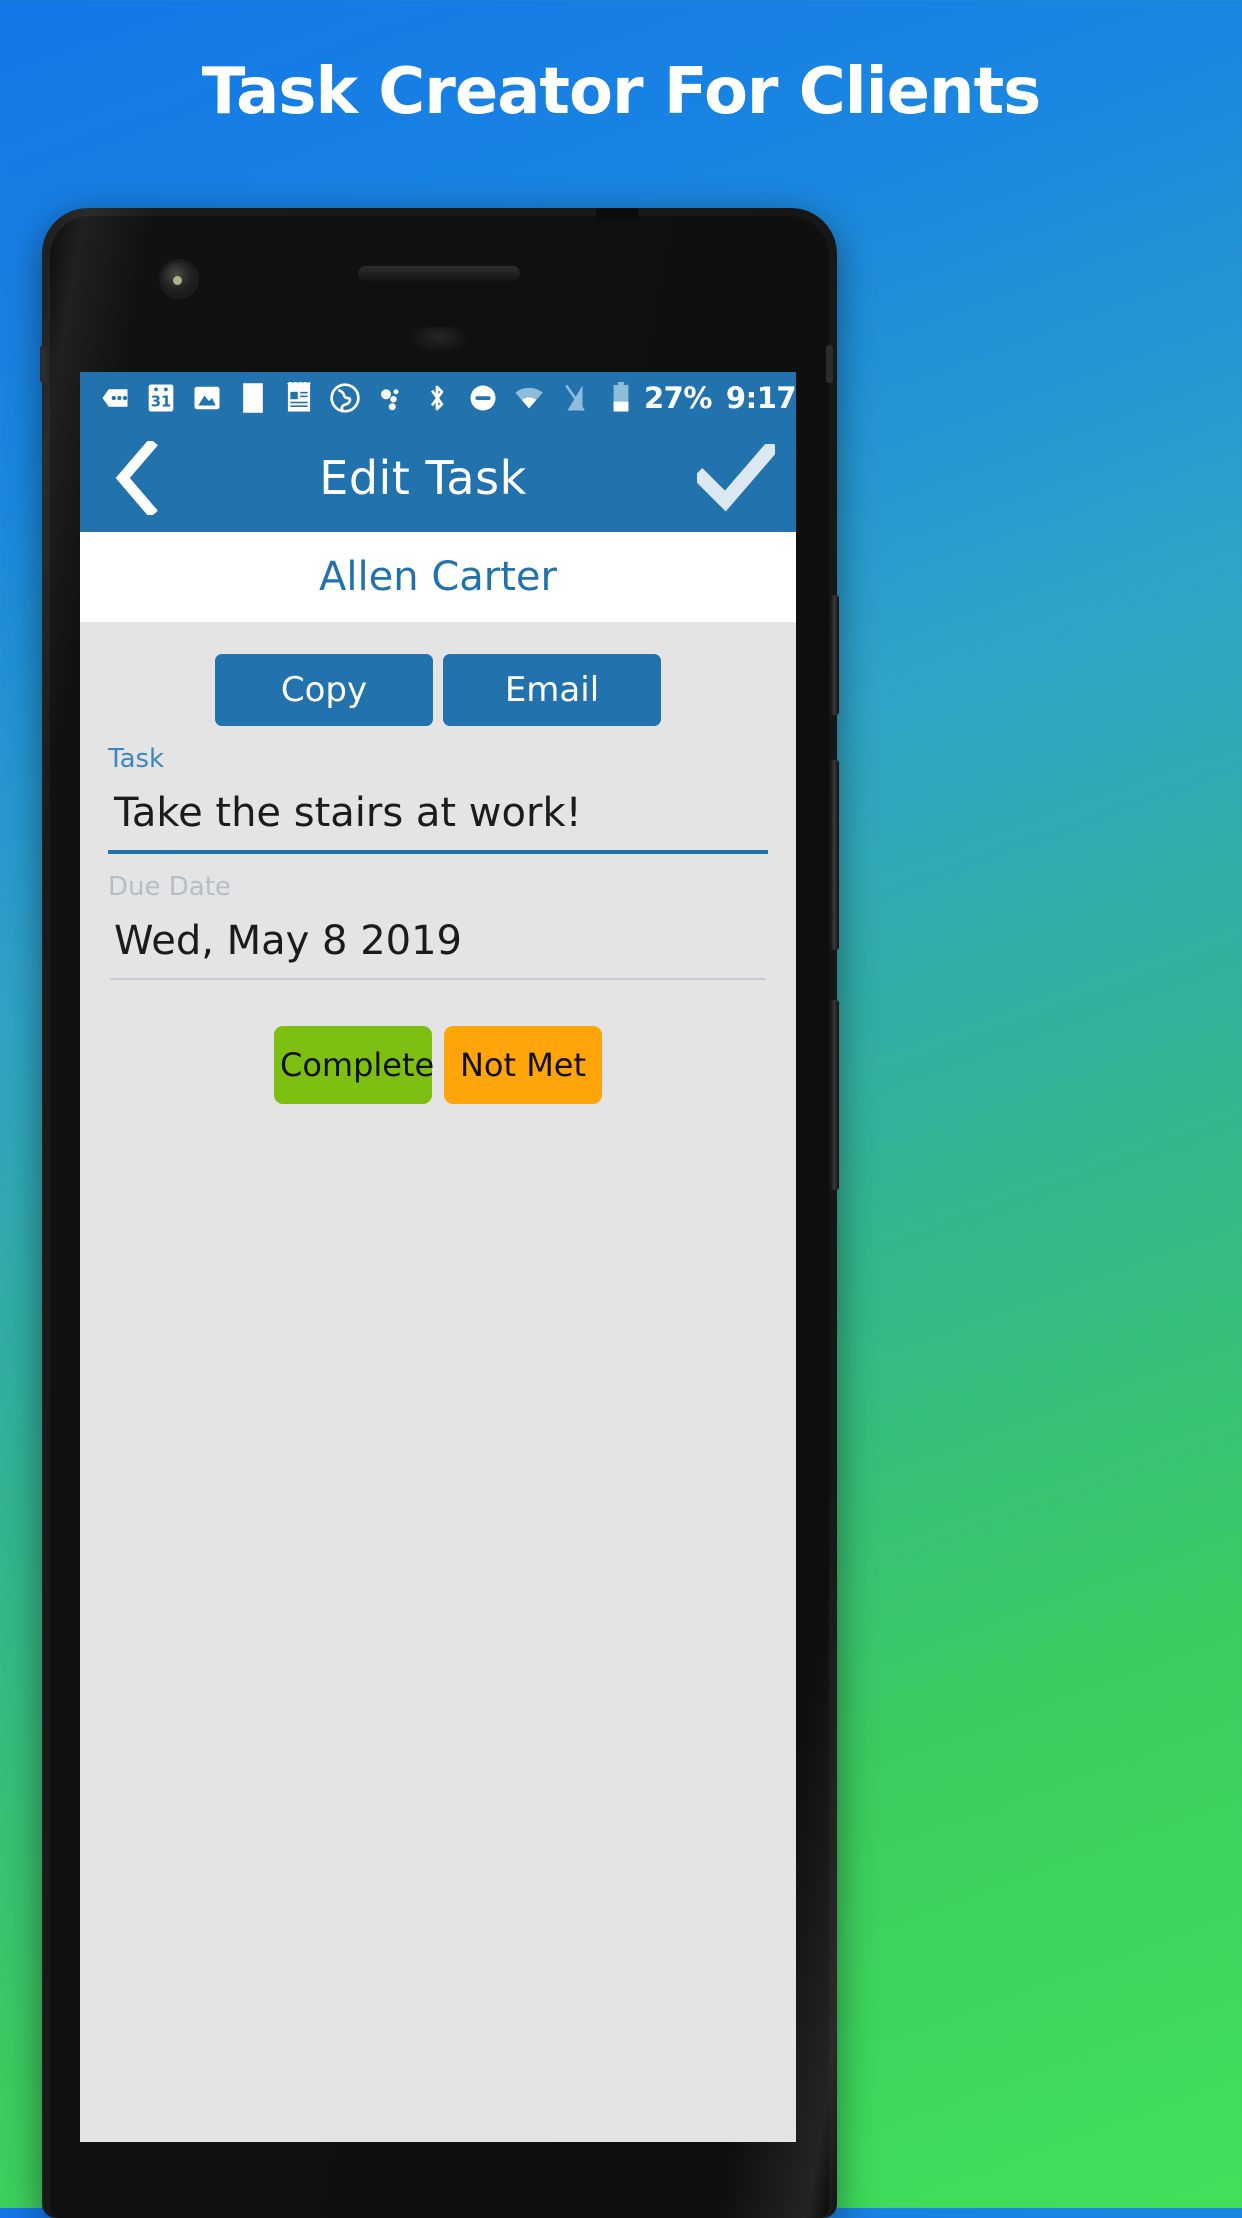 This screenshot has width=1242, height=2218. Describe the element at coordinates (136, 759) in the screenshot. I see `task-field-label: Task` at that location.